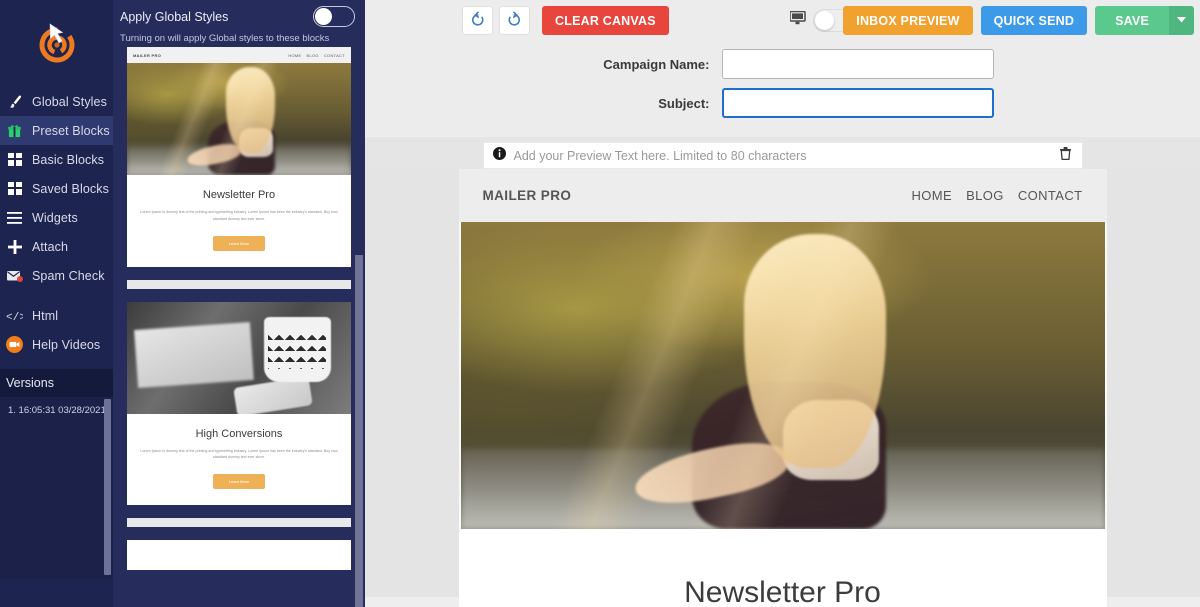 The image size is (1200, 607). What do you see at coordinates (14, 130) in the screenshot?
I see `gift-icon` at bounding box center [14, 130].